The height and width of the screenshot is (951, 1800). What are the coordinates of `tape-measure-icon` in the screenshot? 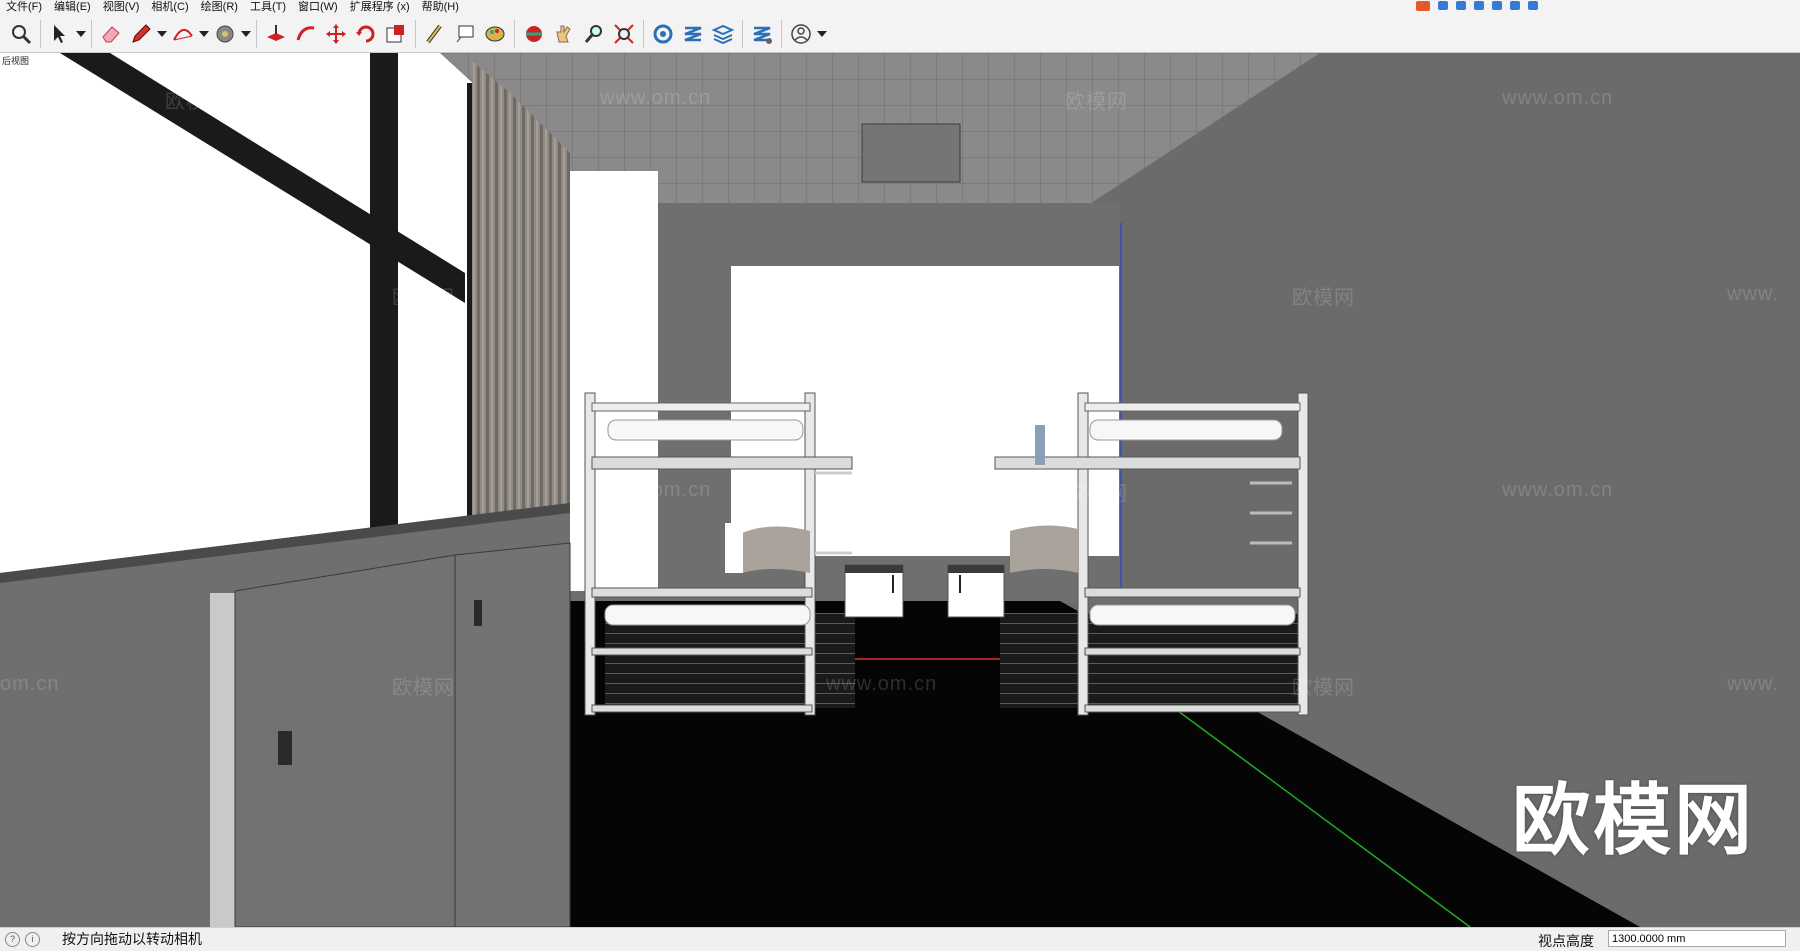 It's located at (435, 34).